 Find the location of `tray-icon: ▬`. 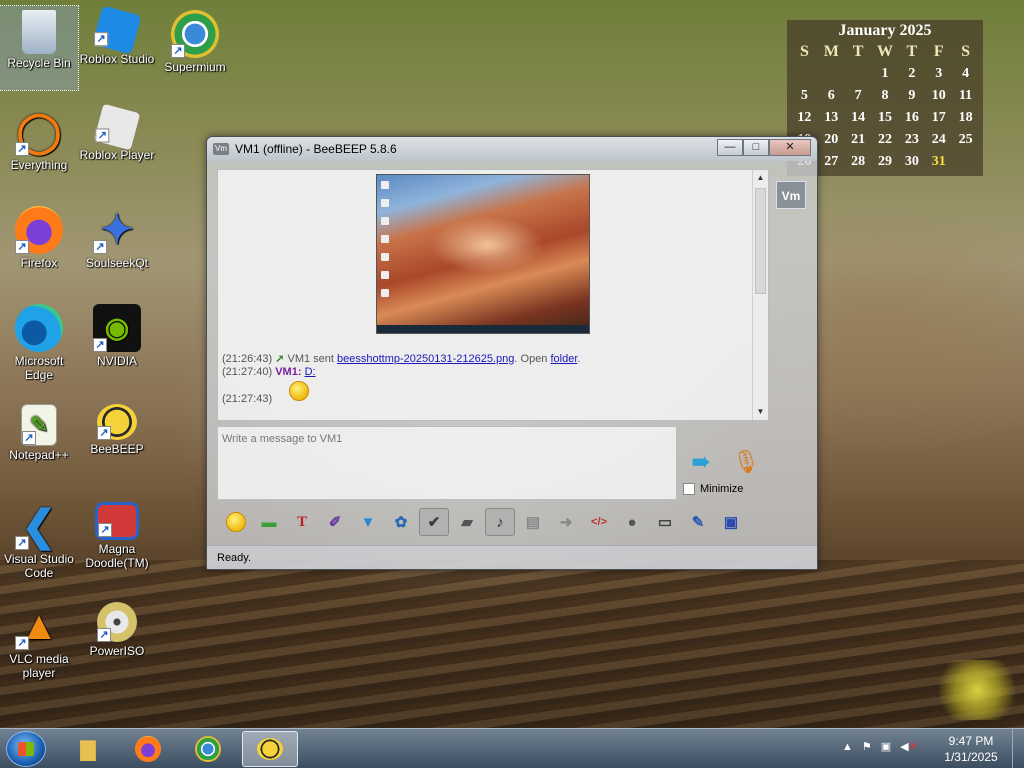

tray-icon: ▬ is located at coordinates (269, 522).